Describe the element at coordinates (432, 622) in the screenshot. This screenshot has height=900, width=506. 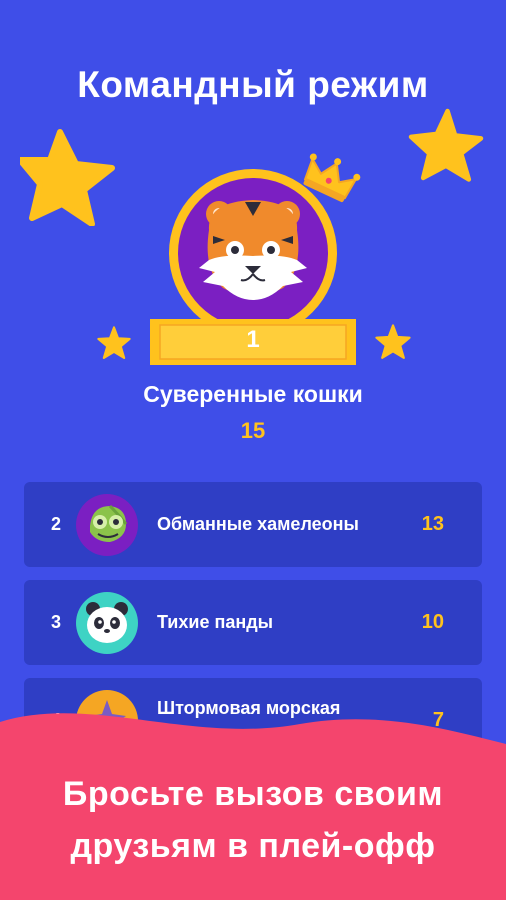
I see `row-score: 10` at that location.